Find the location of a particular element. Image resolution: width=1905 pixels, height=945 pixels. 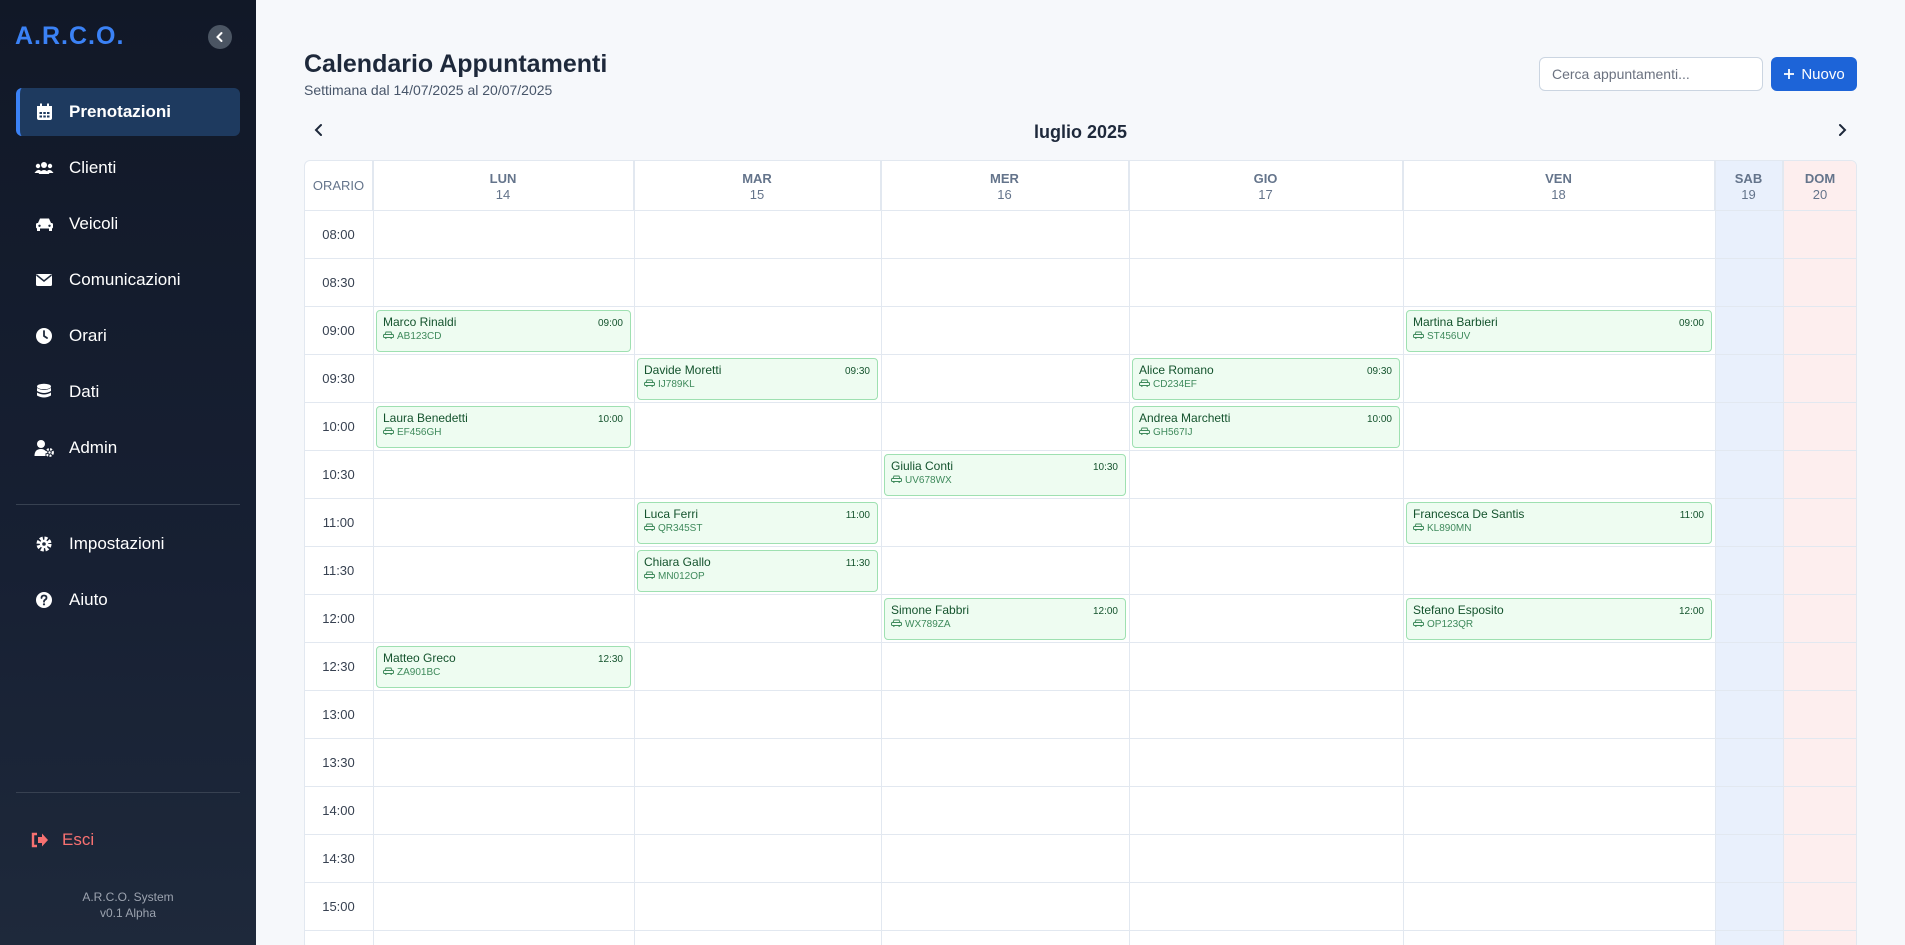

appointment-card: Alice Romano 09:30 CD234EF is located at coordinates (1266, 379).